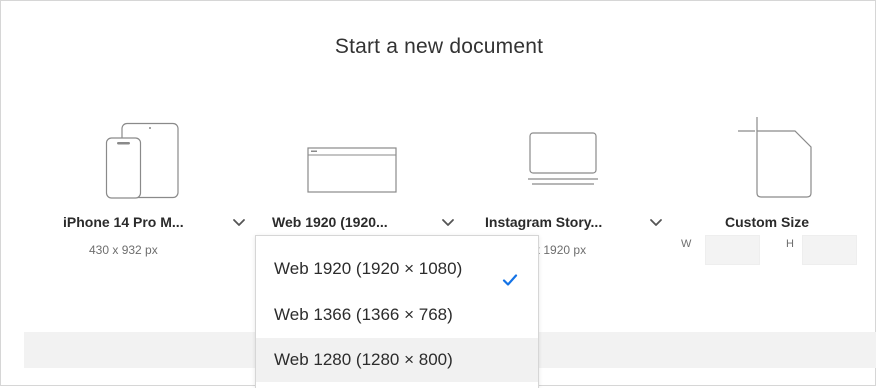  Describe the element at coordinates (439, 46) in the screenshot. I see `page-title: Start a new document` at that location.